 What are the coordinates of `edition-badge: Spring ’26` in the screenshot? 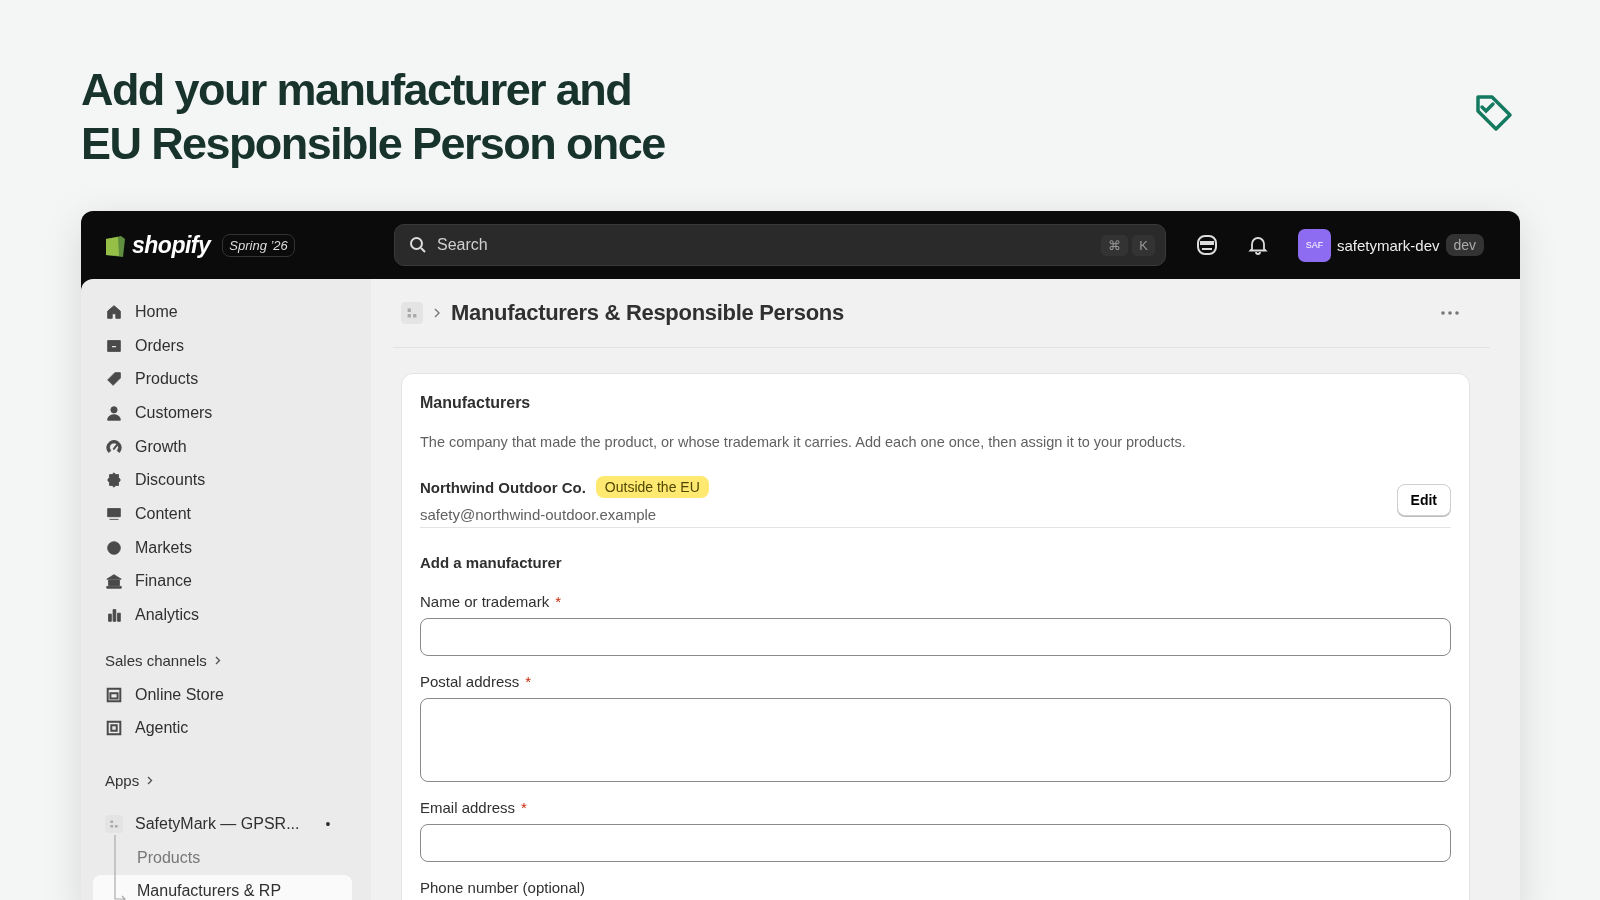 It's located at (258, 245).